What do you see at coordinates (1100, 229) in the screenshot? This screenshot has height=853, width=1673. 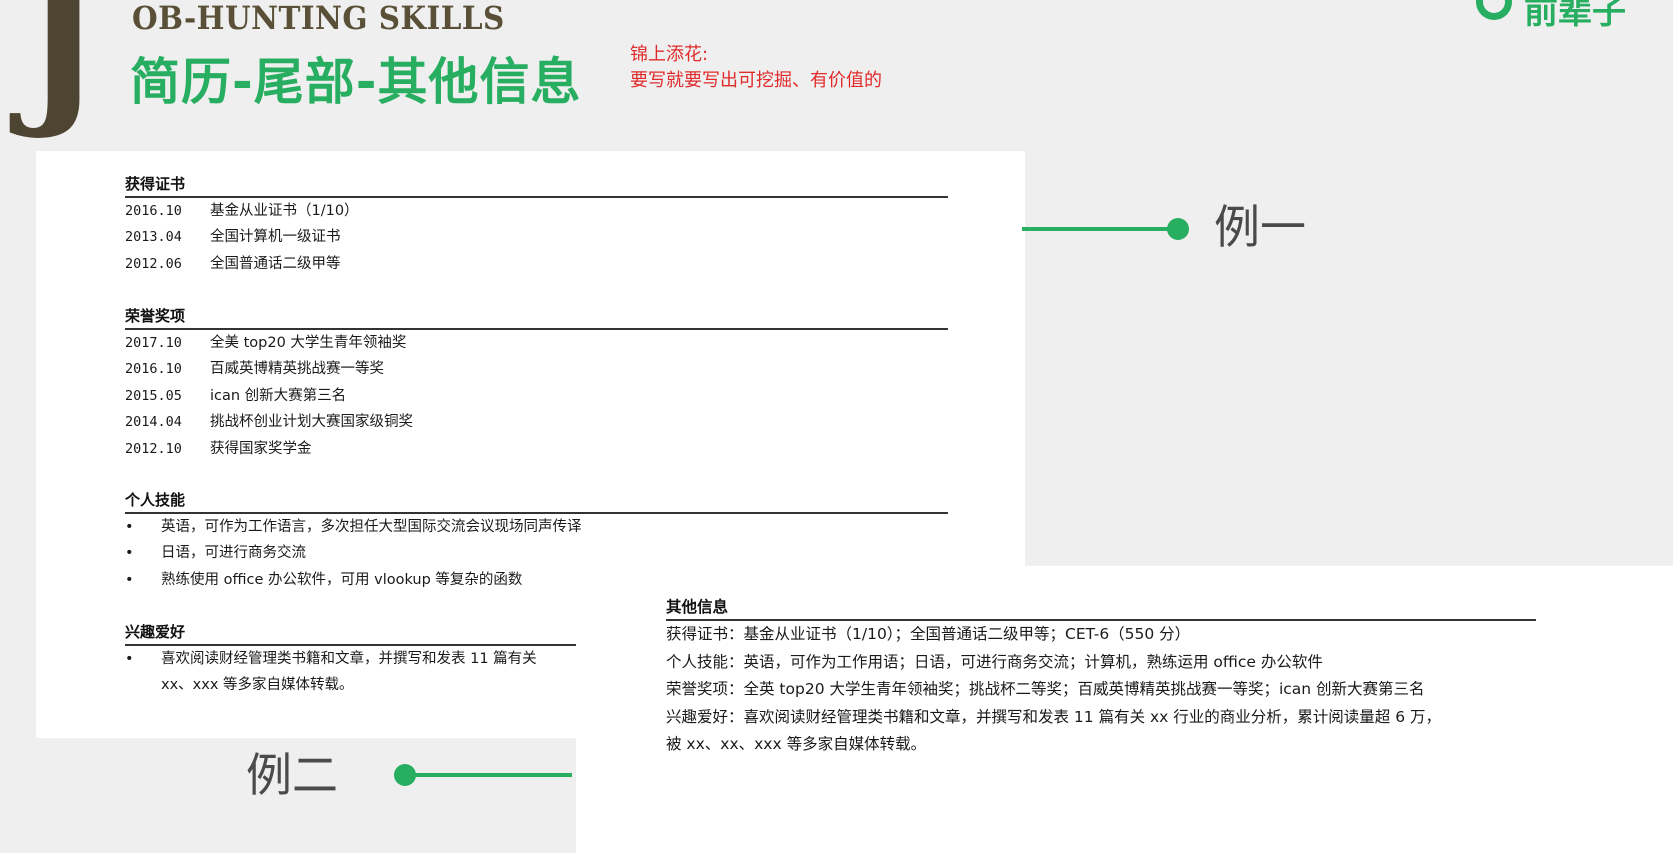 I see `example-1-connector-line` at bounding box center [1100, 229].